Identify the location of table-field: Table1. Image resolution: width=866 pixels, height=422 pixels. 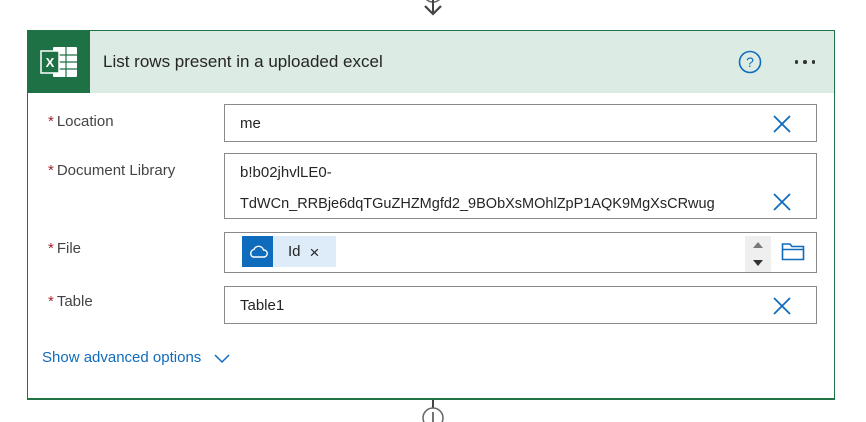
(520, 305).